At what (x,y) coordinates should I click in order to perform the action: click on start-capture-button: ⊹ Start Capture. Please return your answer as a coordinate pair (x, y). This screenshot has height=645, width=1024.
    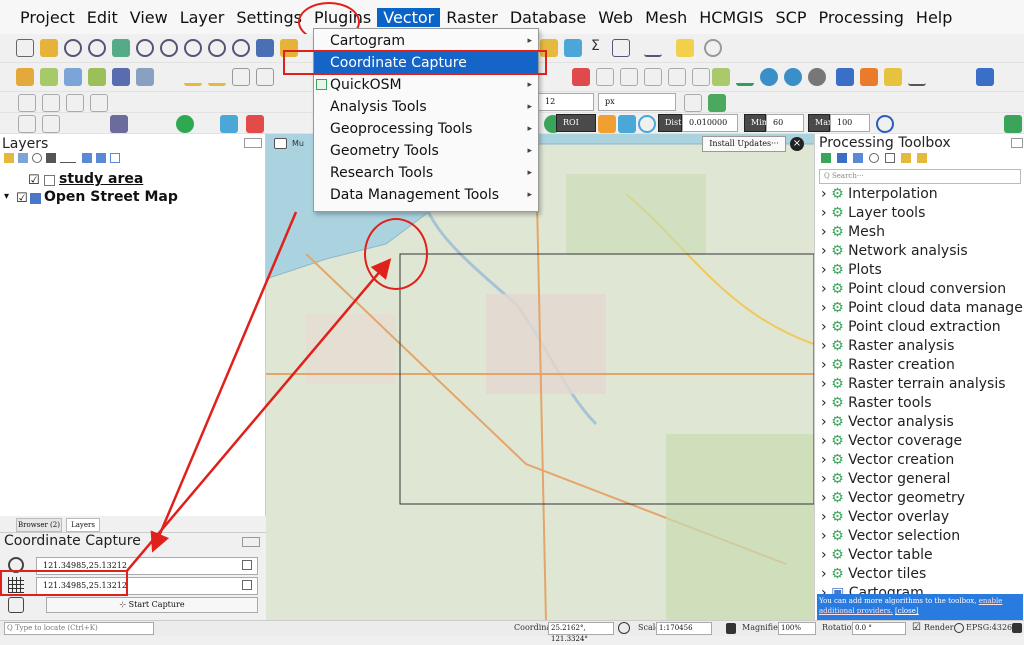
    Looking at the image, I should click on (152, 605).